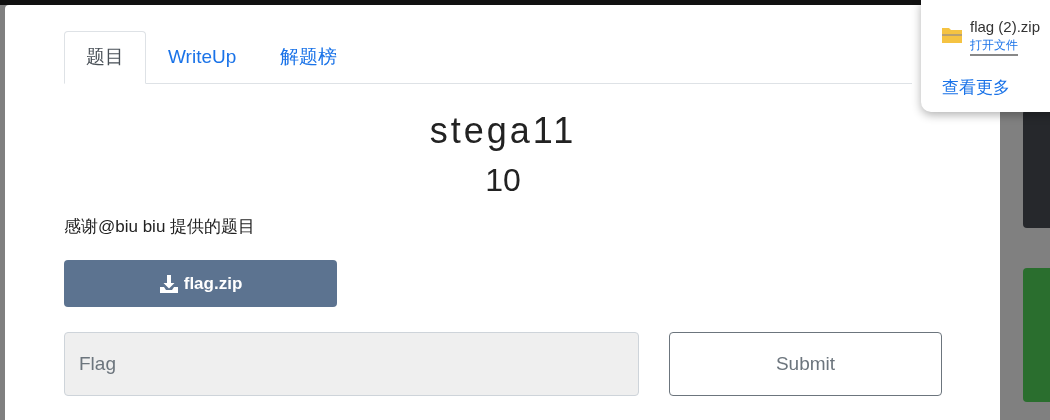 The height and width of the screenshot is (420, 1050). I want to click on open-file-link: 打开文件, so click(994, 46).